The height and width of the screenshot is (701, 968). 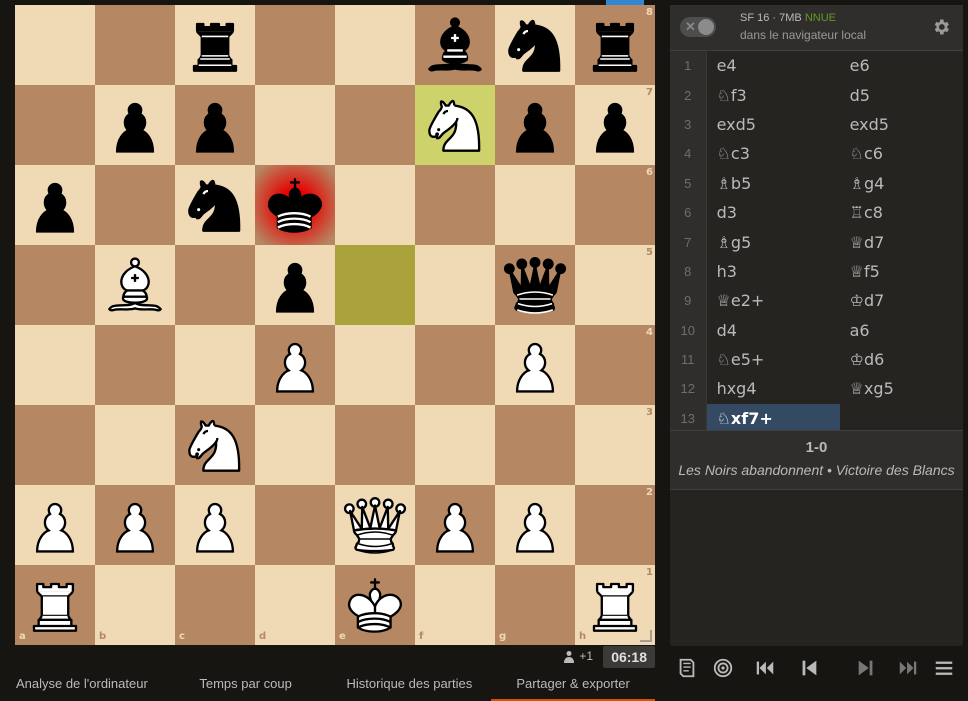 What do you see at coordinates (773, 212) in the screenshot?
I see `white-move: d3` at bounding box center [773, 212].